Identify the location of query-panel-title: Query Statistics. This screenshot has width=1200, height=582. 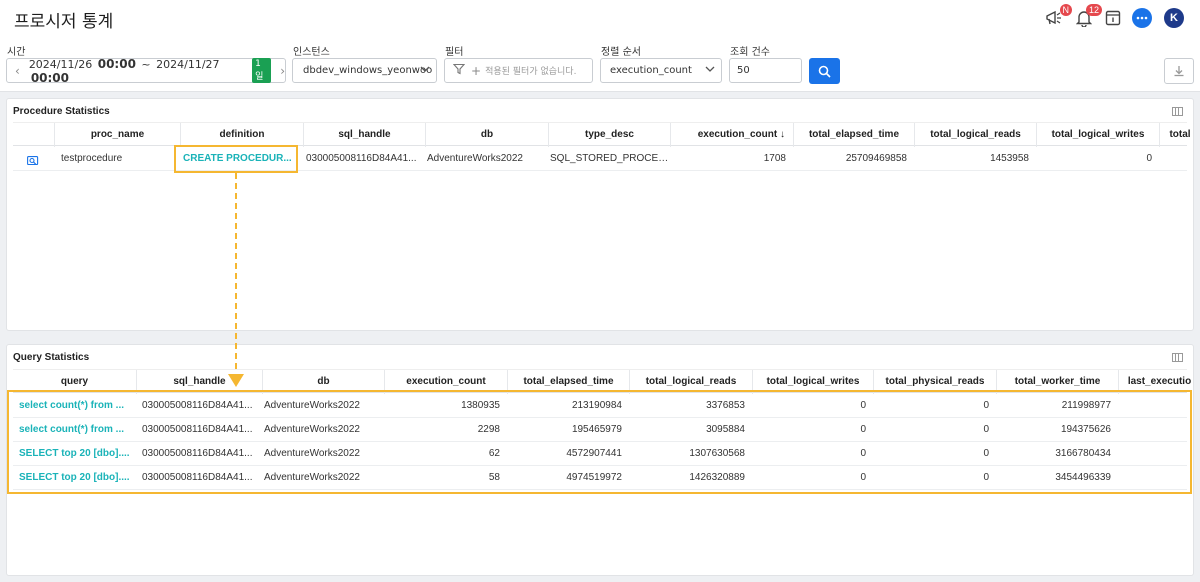
(51, 357).